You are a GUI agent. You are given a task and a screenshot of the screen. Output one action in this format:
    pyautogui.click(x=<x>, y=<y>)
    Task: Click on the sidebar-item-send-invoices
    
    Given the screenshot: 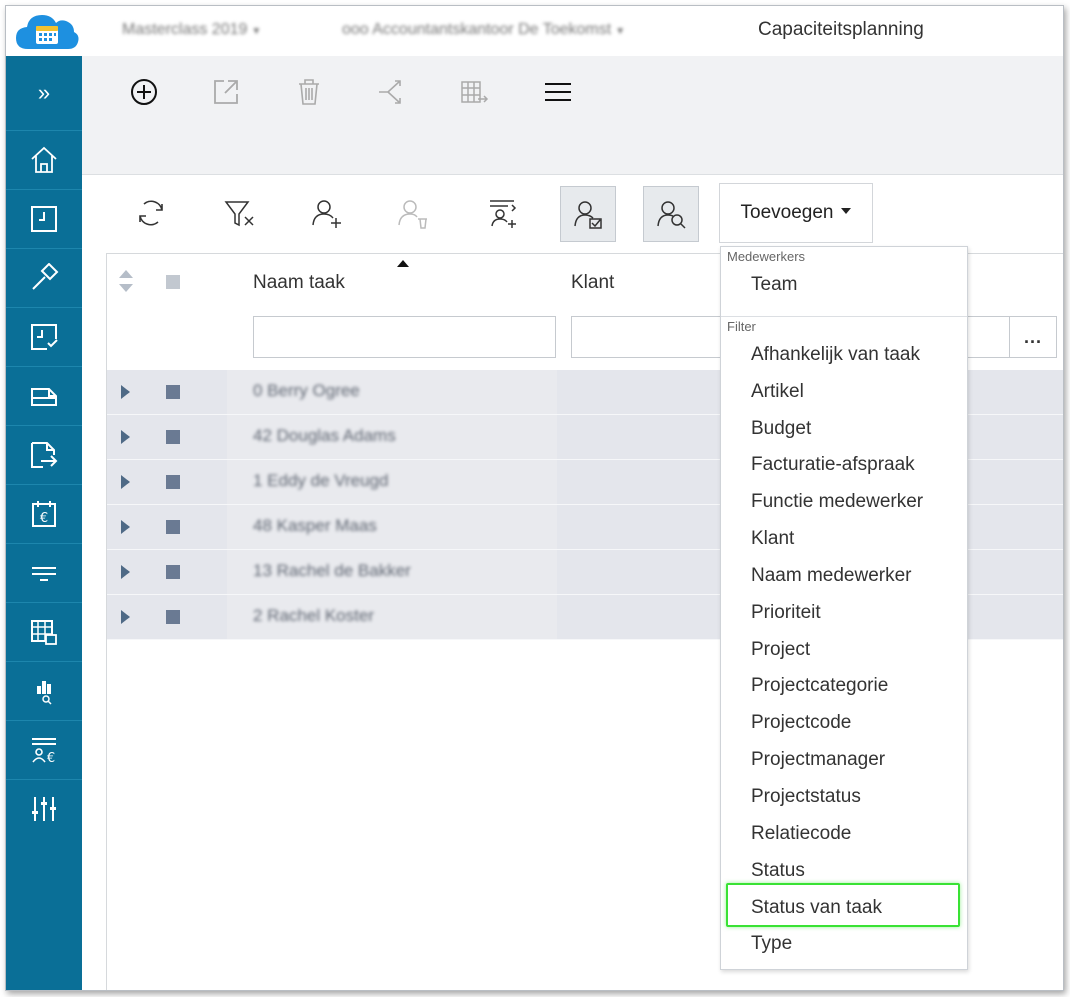 What is the action you would take?
    pyautogui.click(x=44, y=455)
    